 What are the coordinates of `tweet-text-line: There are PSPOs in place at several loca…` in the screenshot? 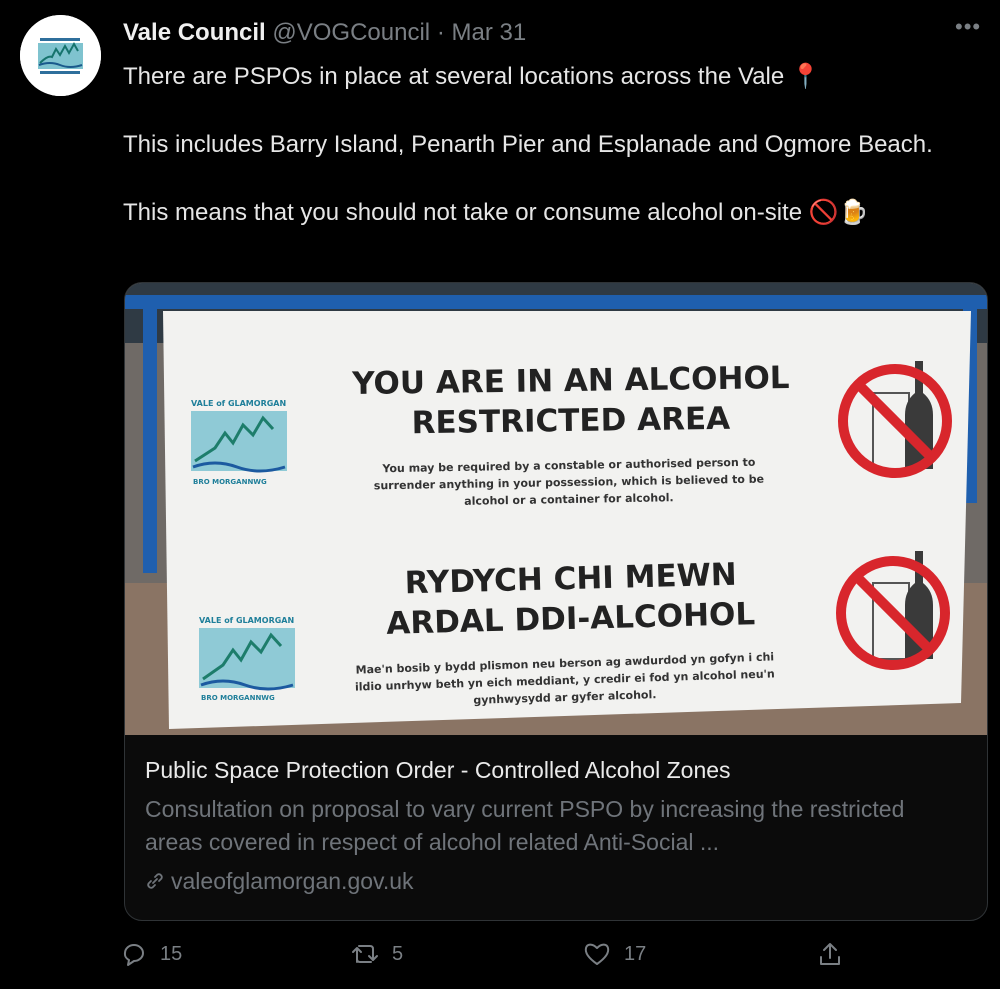 It's located at (472, 76).